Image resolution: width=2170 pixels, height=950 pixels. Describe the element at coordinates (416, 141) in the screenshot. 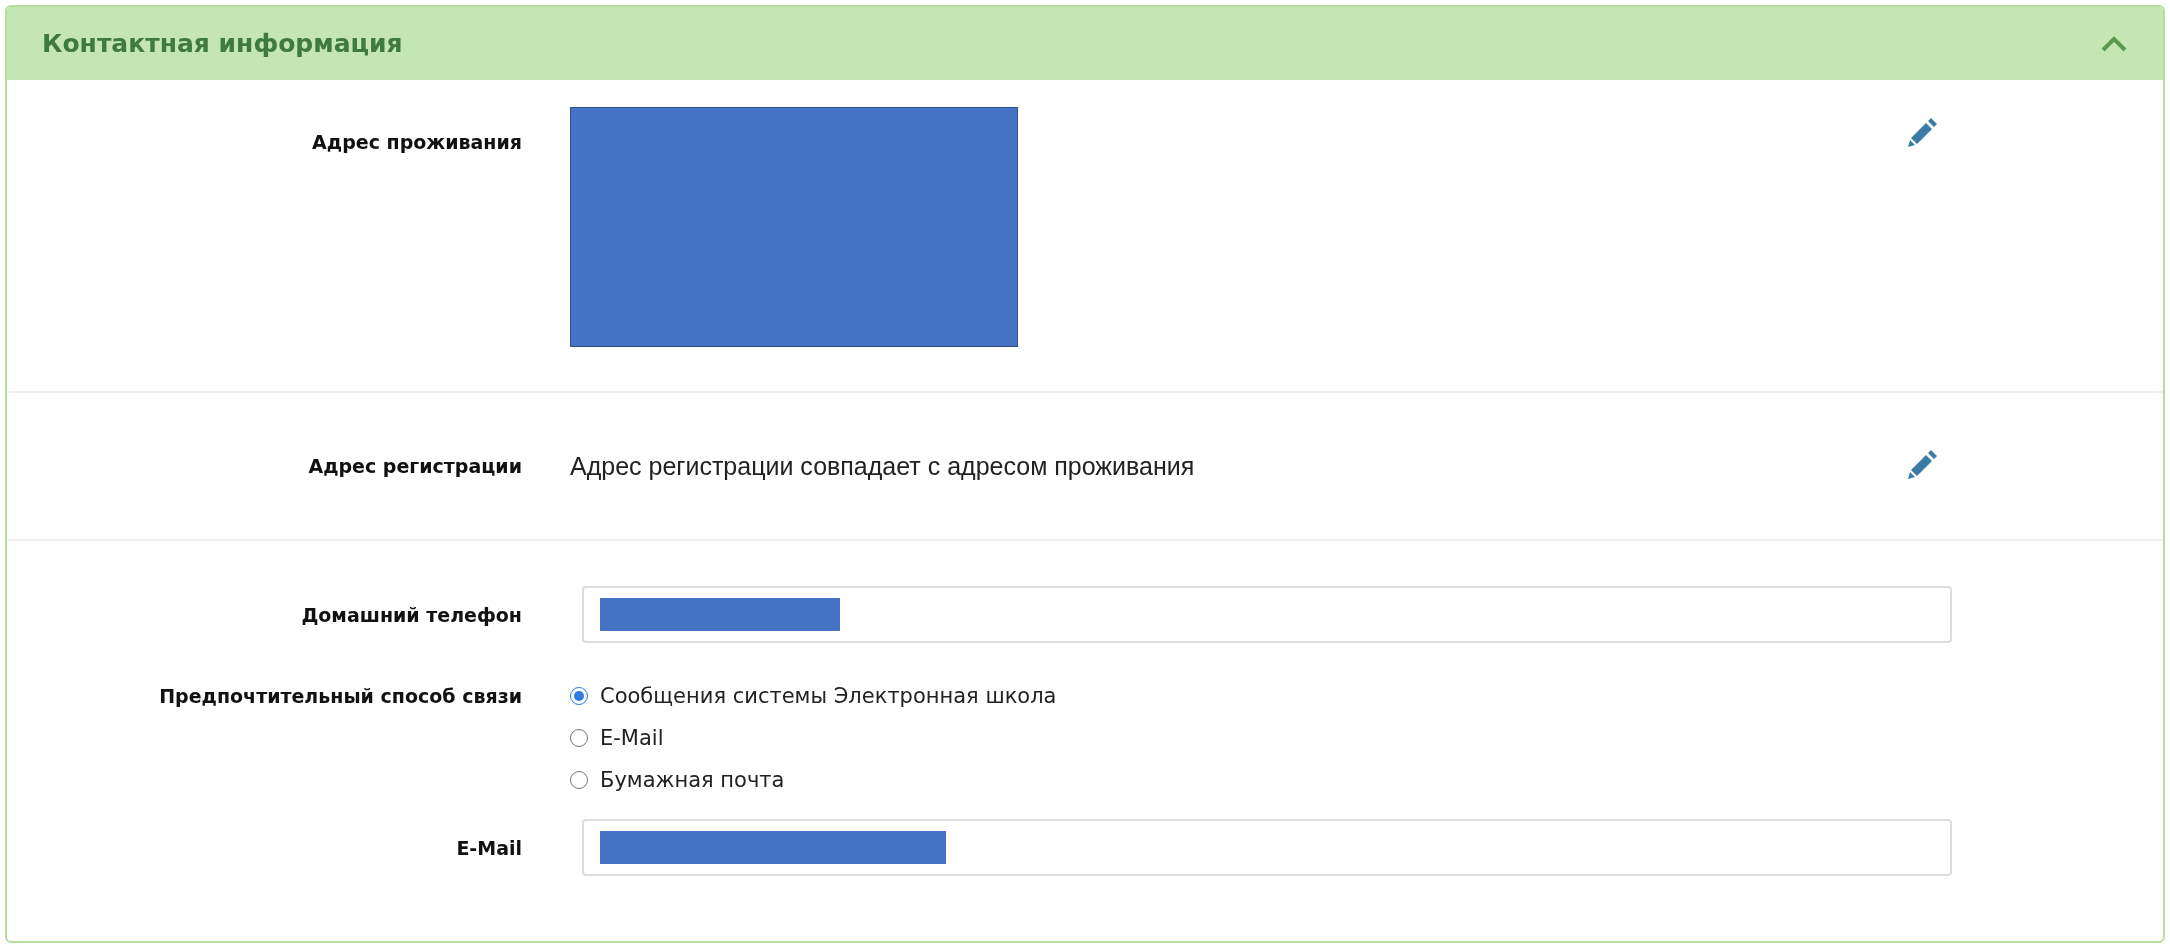

I see `field-label: Адрес проживания` at that location.